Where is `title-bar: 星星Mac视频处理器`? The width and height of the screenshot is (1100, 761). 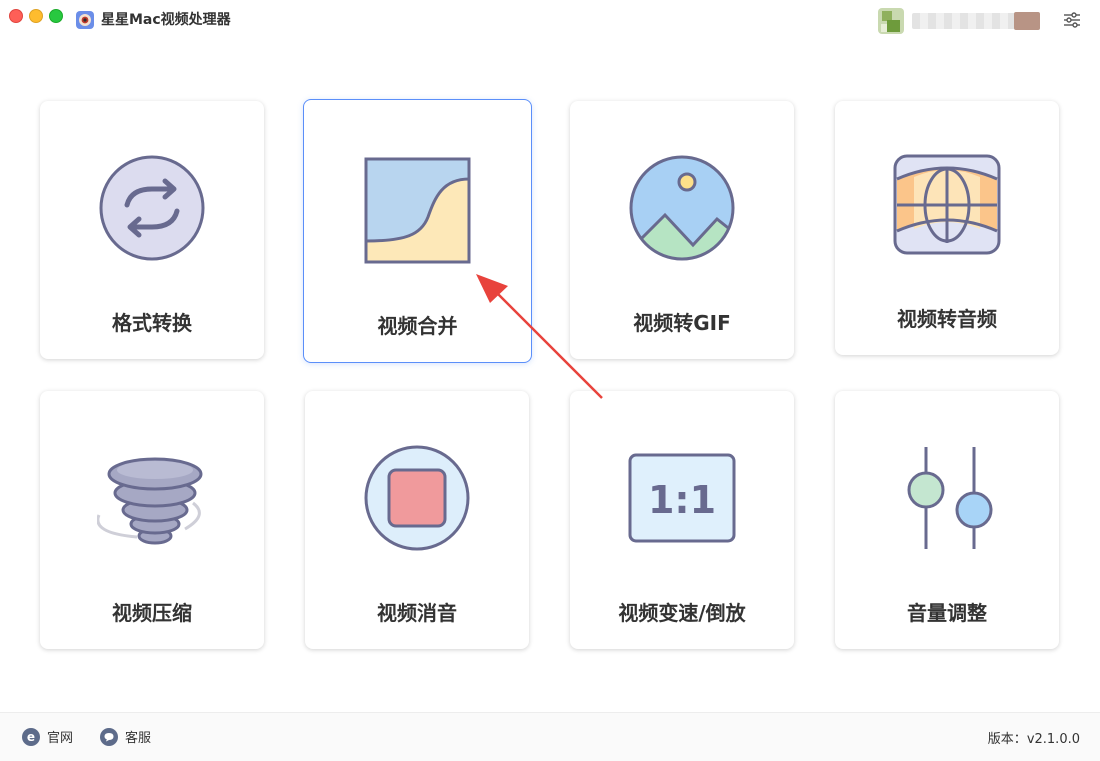
title-bar: 星星Mac视频处理器 is located at coordinates (550, 20).